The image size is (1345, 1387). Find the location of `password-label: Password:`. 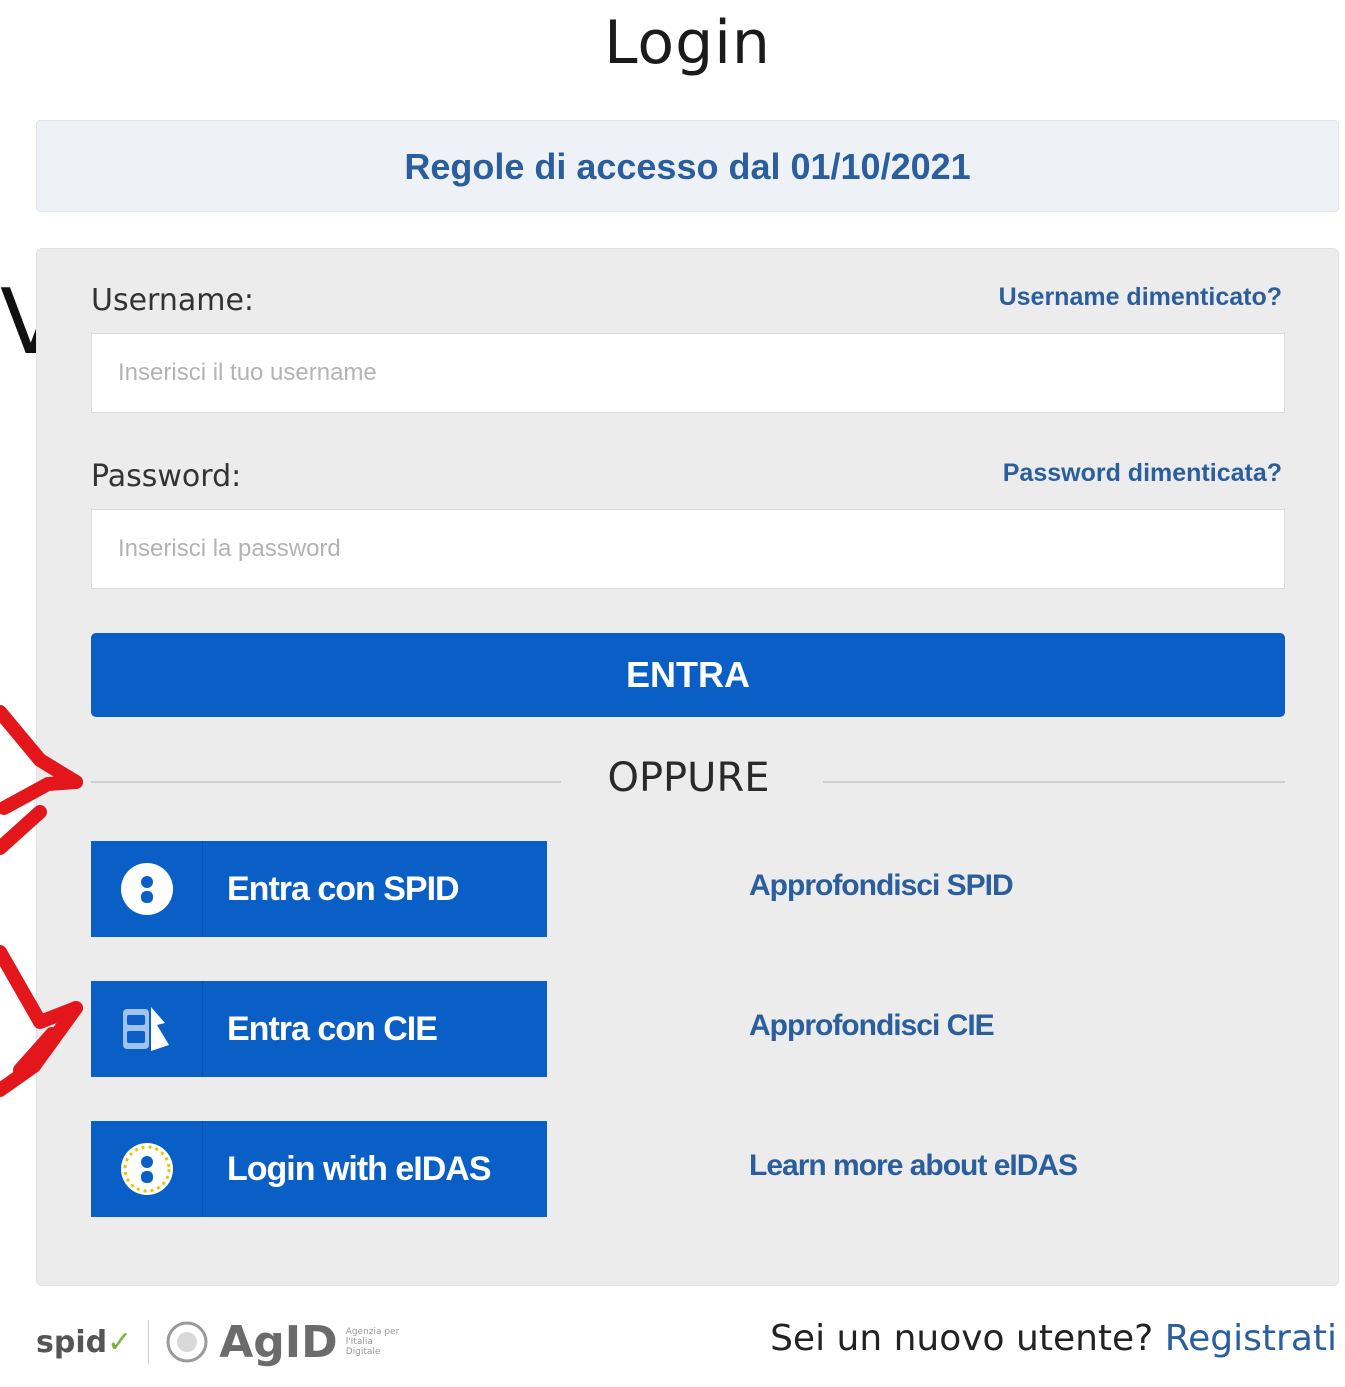

password-label: Password: is located at coordinates (166, 476).